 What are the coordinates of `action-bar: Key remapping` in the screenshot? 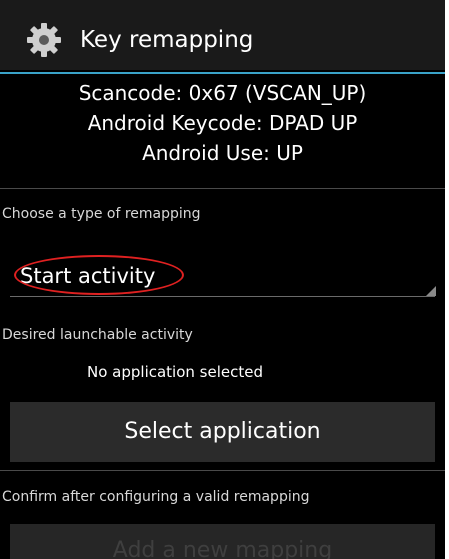 It's located at (222, 35).